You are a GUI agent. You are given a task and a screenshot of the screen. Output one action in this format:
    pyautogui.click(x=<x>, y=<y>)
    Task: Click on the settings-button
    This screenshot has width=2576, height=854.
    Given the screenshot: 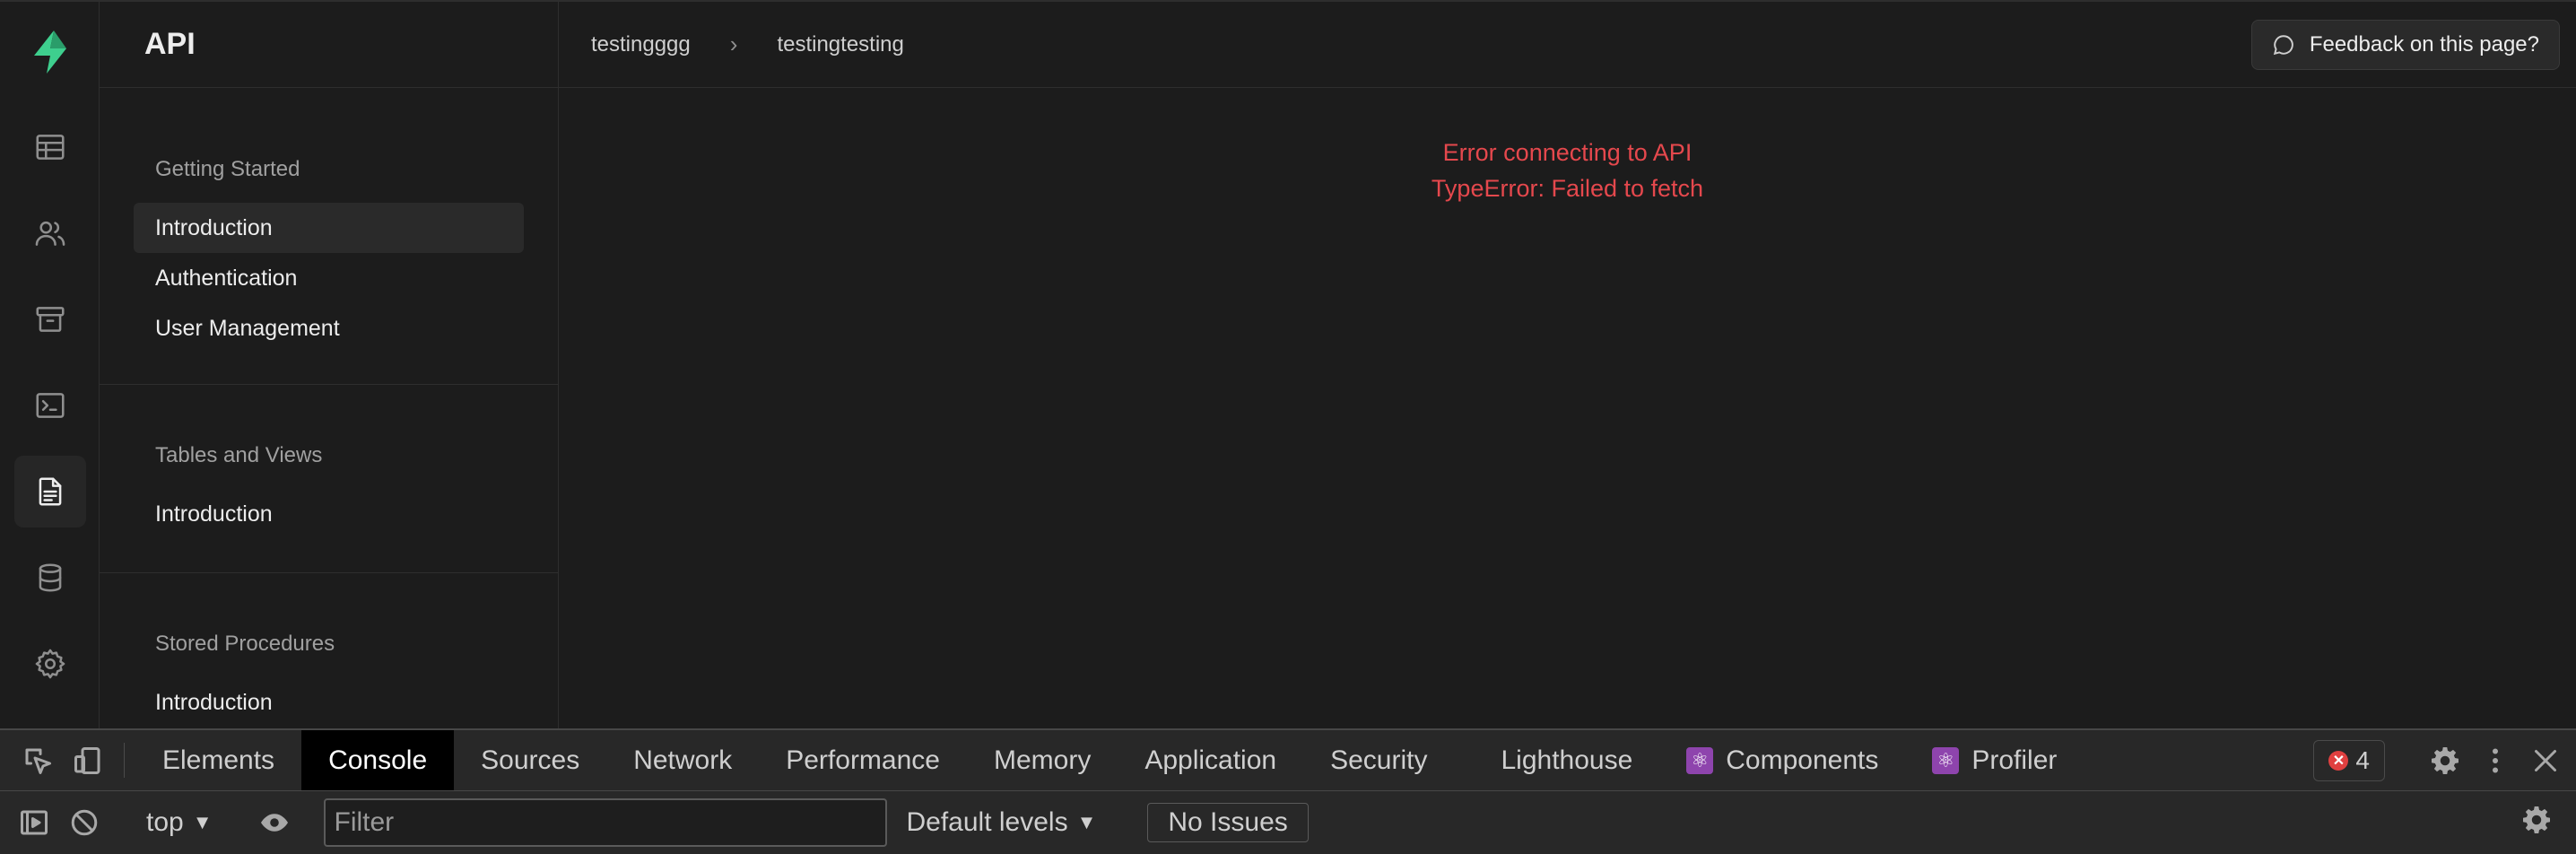 What is the action you would take?
    pyautogui.click(x=50, y=664)
    